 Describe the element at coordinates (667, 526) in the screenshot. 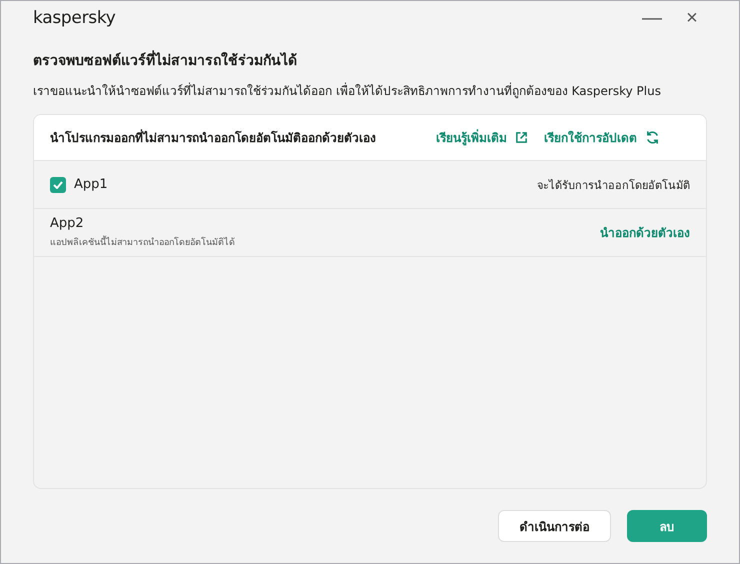

I see `delete-button: ลบ` at that location.